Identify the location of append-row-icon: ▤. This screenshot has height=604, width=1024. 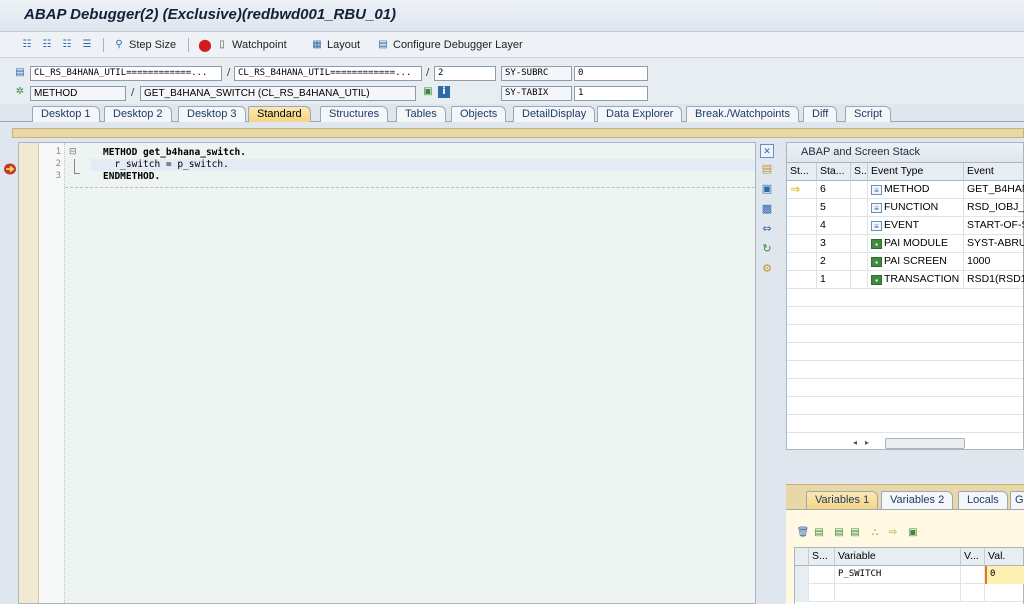
(839, 533).